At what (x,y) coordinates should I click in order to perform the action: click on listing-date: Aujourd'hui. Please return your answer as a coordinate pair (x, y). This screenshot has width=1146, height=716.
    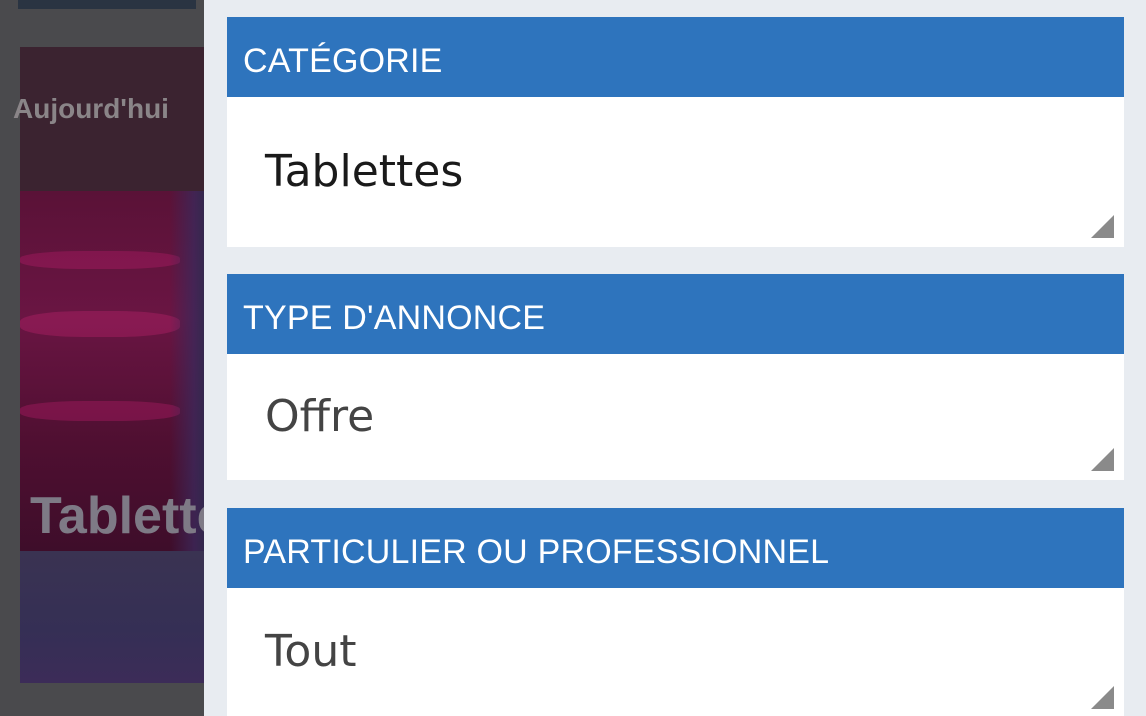
    Looking at the image, I should click on (91, 108).